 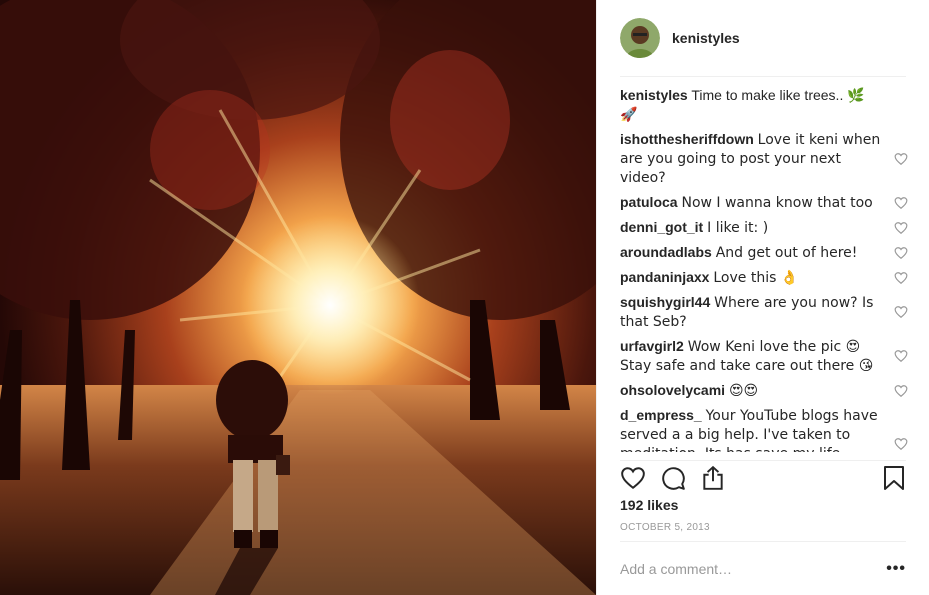 I want to click on comment-row: patuloca Now I wanna know that too, so click(x=765, y=202).